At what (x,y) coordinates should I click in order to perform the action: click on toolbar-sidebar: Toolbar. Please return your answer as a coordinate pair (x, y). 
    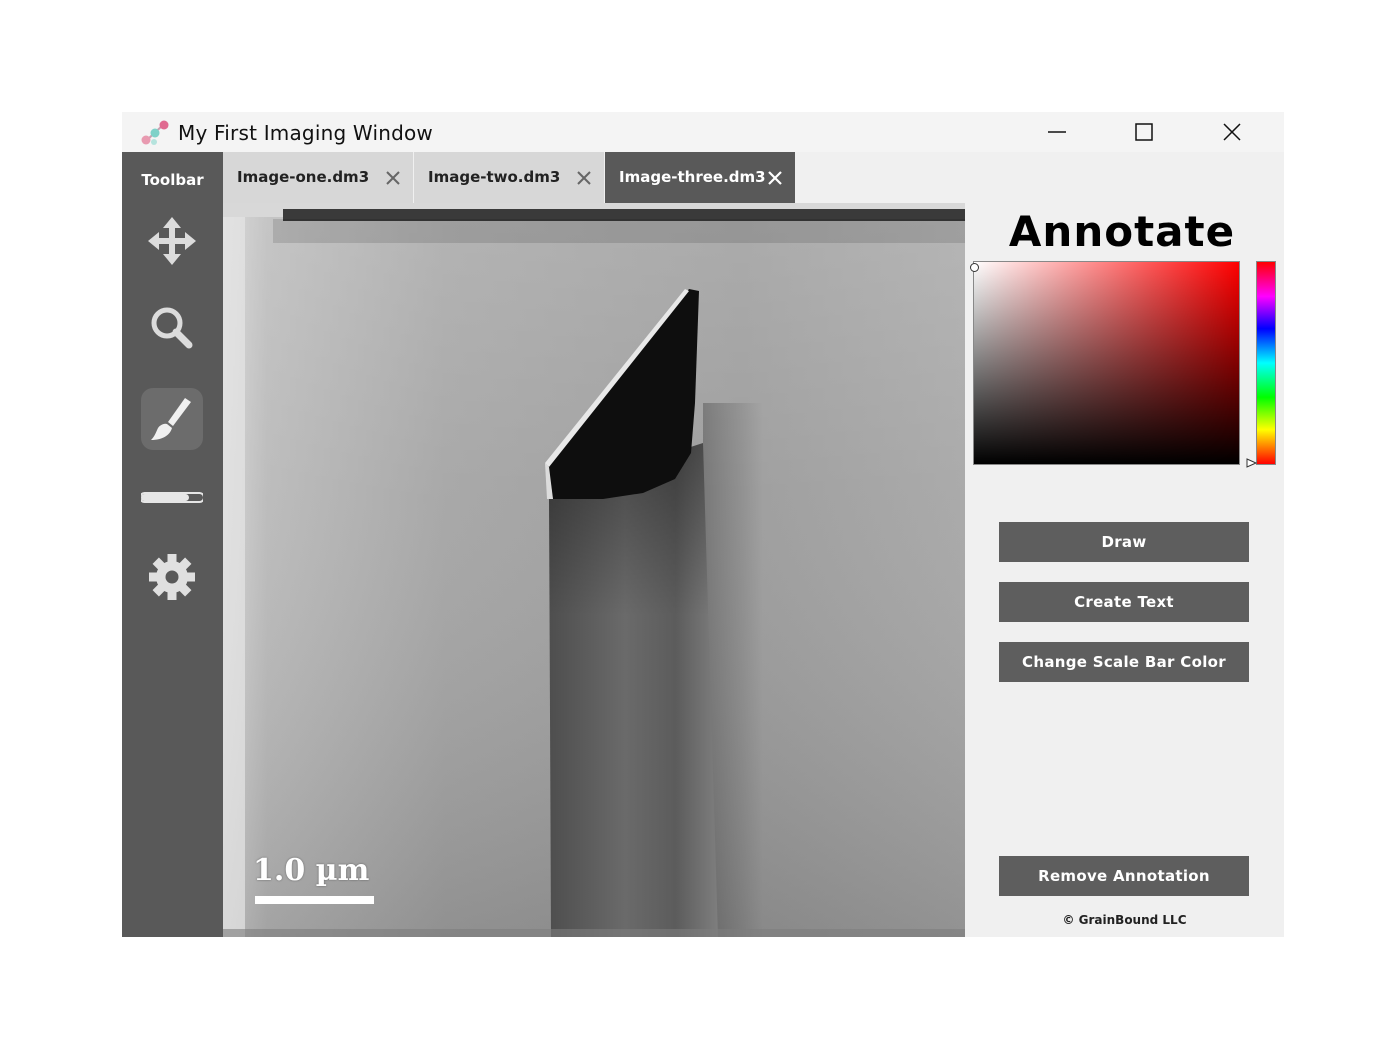
    Looking at the image, I should click on (172, 544).